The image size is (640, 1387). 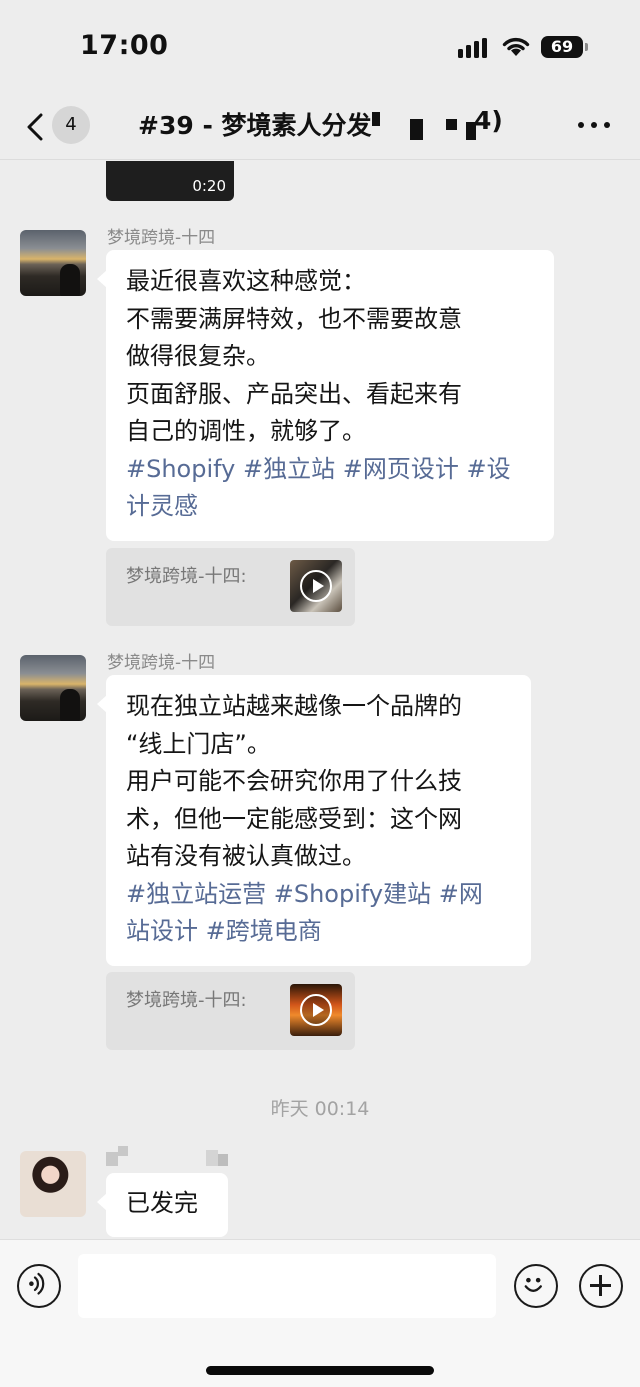 What do you see at coordinates (330, 507) in the screenshot?
I see `hashtag-line: 计灵感` at bounding box center [330, 507].